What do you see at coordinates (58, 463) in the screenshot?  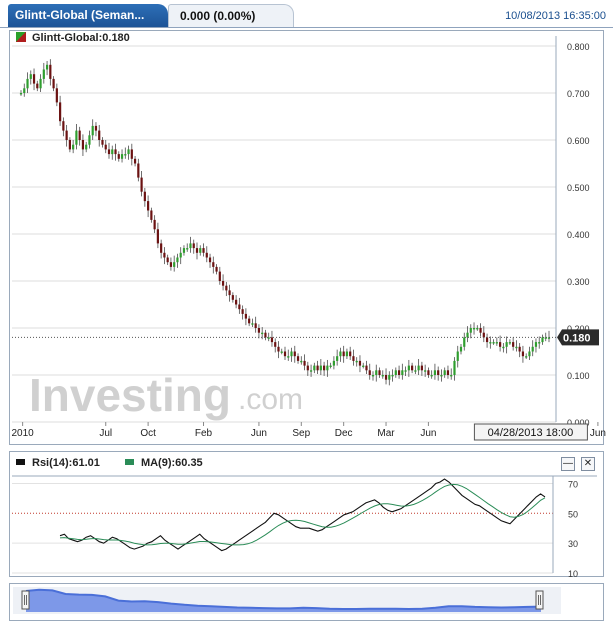 I see `rsi-legend-item: Rsi(14):61.01` at bounding box center [58, 463].